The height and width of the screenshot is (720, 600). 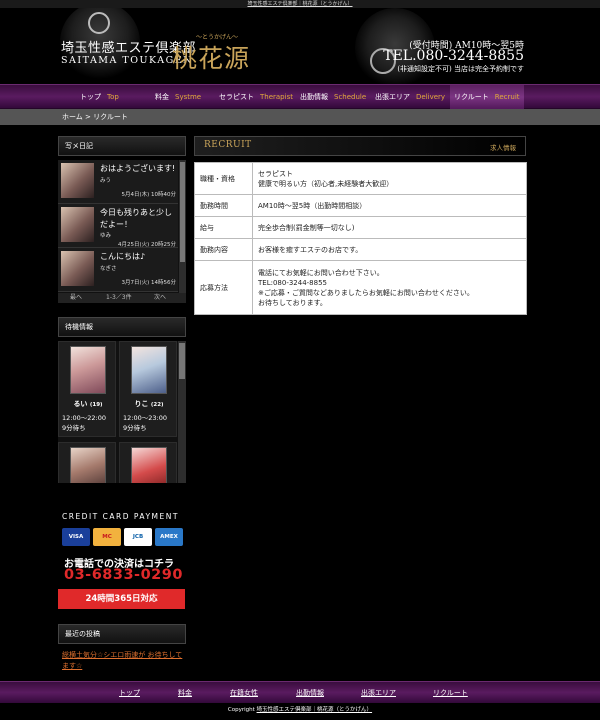 I want to click on blog-entry-title: 今日も残りあと少しだよー！, so click(x=139, y=219).